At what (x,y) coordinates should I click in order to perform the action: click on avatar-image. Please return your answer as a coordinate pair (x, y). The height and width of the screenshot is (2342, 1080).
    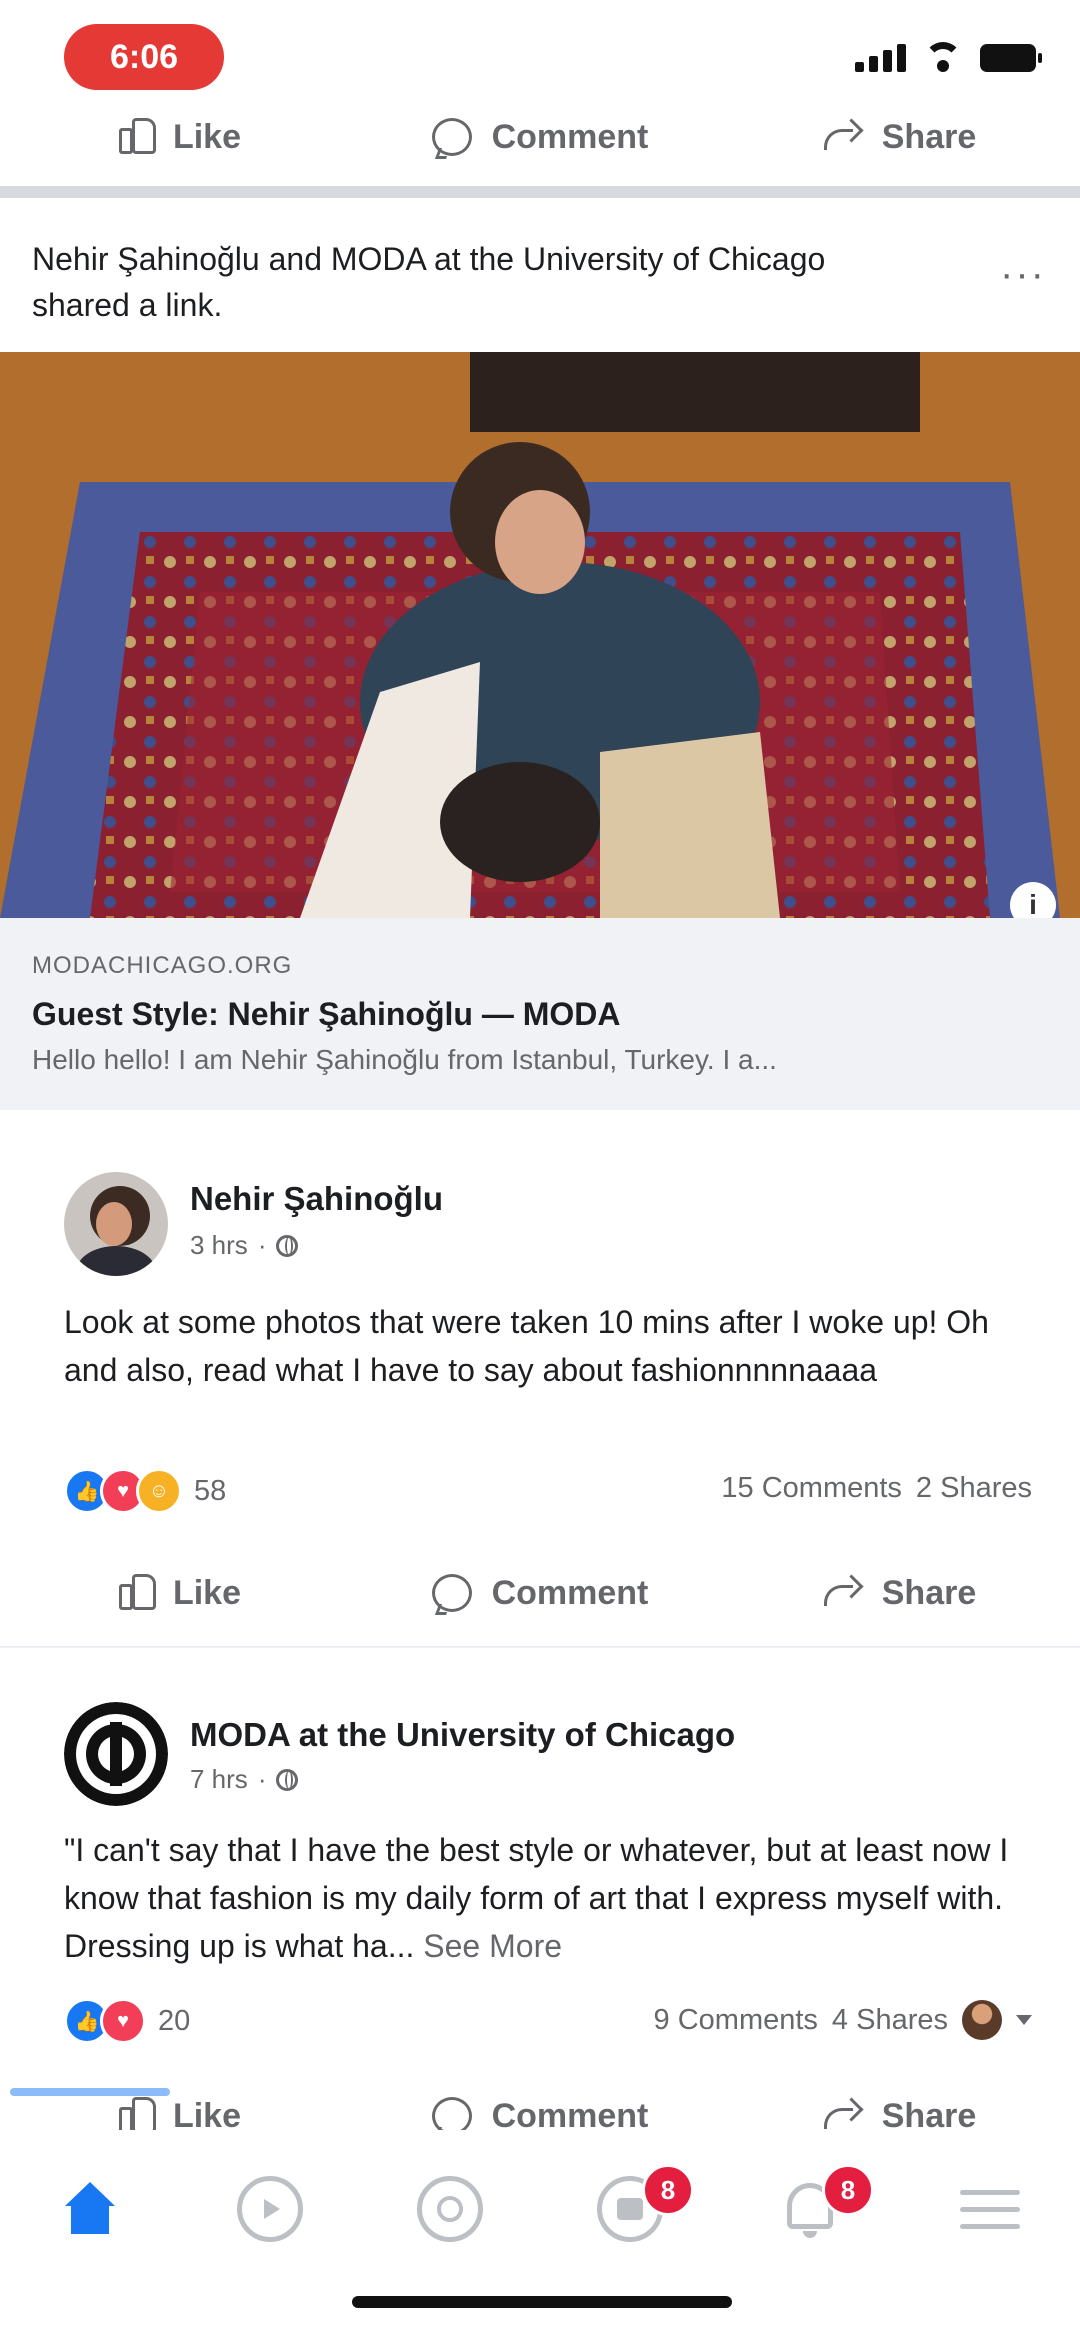
    Looking at the image, I should click on (116, 1224).